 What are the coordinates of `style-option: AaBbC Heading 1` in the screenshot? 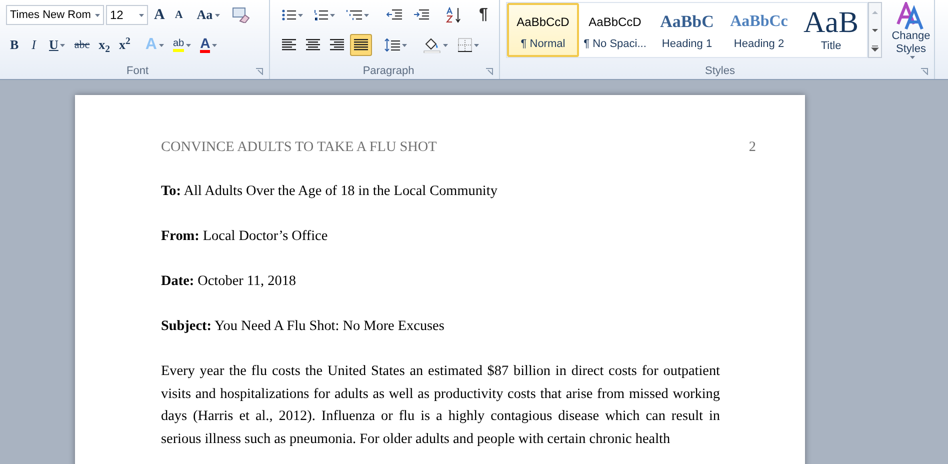 It's located at (687, 30).